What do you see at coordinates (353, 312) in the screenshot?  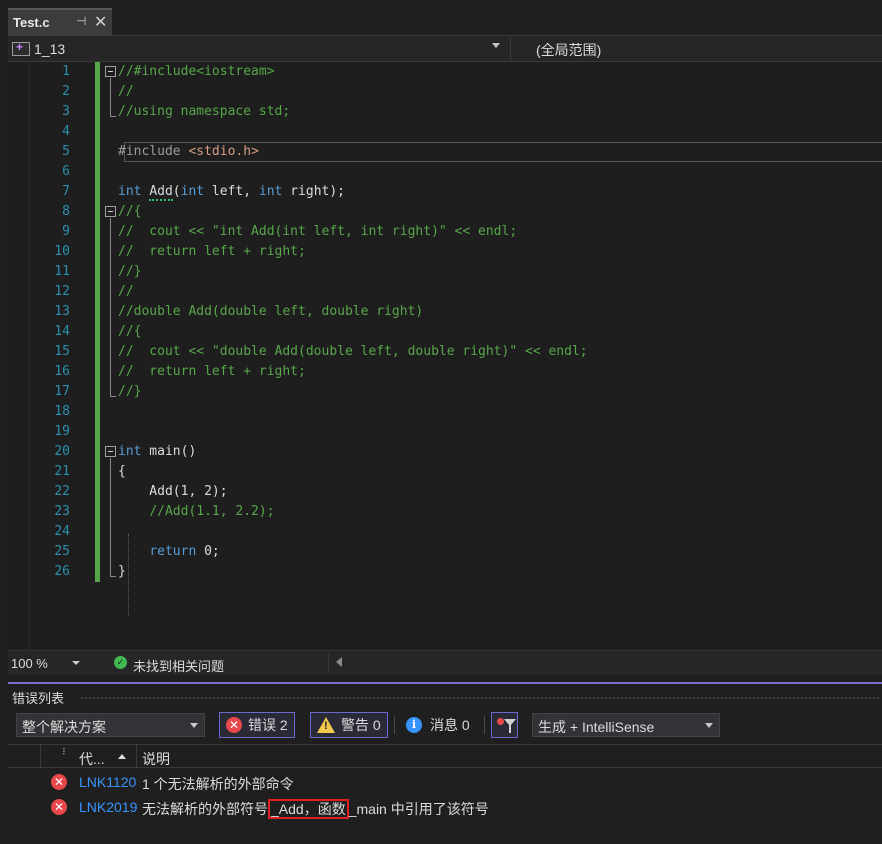 I see `code-line: //double Add(double left, double right)` at bounding box center [353, 312].